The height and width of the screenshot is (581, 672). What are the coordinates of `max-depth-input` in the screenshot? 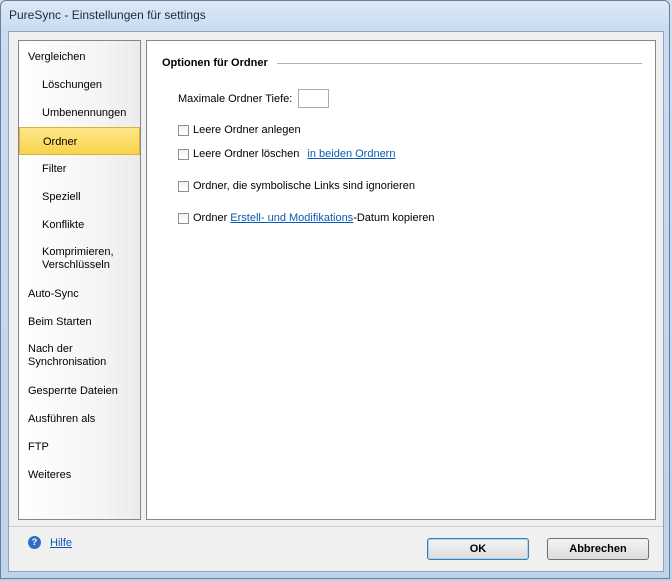 It's located at (314, 98).